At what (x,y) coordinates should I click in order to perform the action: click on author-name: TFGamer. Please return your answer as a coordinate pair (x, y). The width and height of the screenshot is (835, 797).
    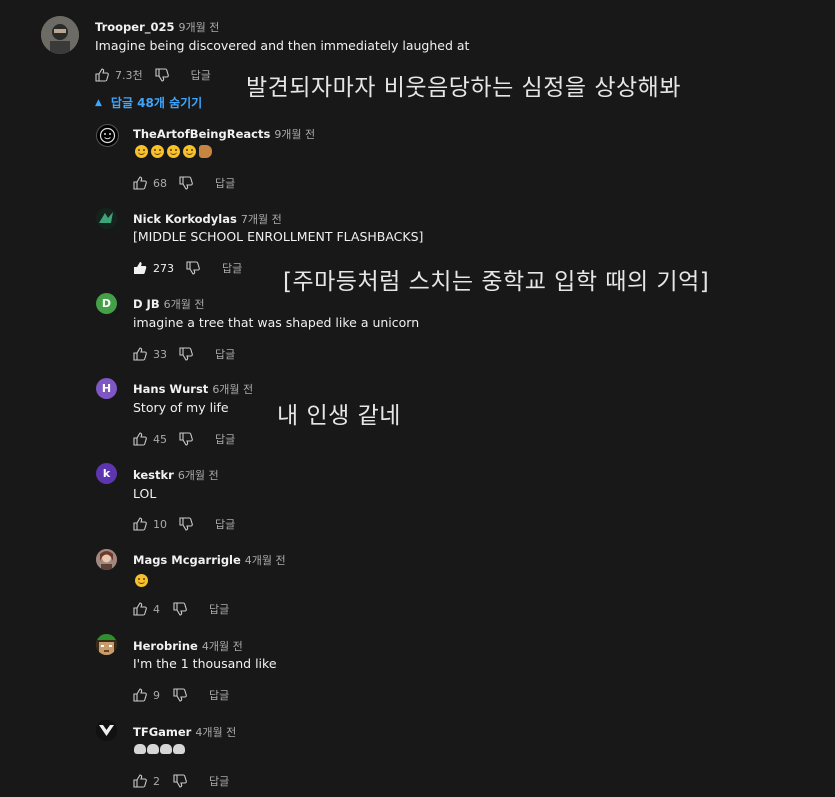
    Looking at the image, I should click on (162, 732).